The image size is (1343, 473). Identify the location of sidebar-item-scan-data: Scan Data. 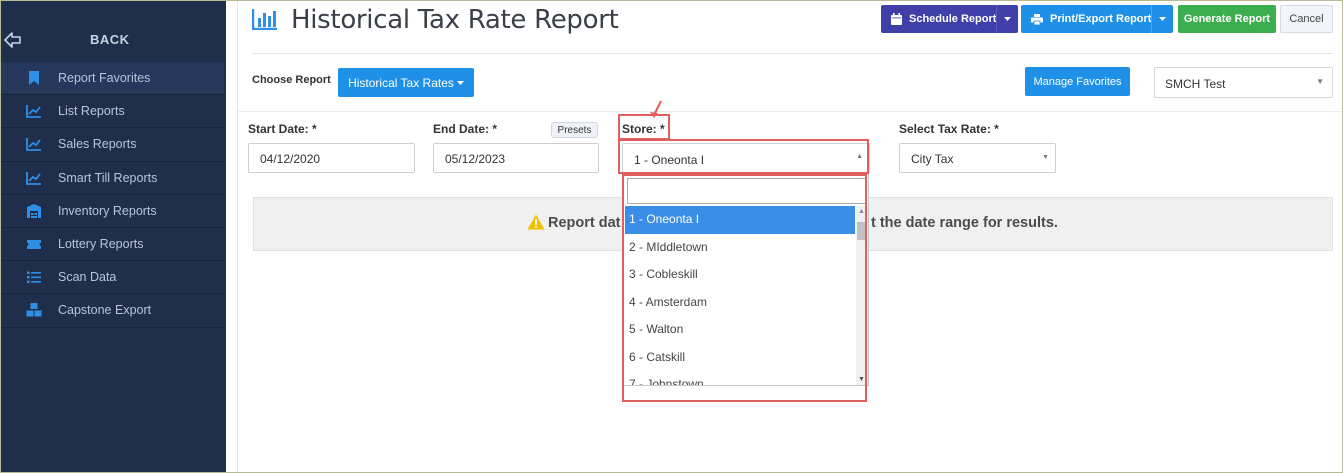
(112, 278).